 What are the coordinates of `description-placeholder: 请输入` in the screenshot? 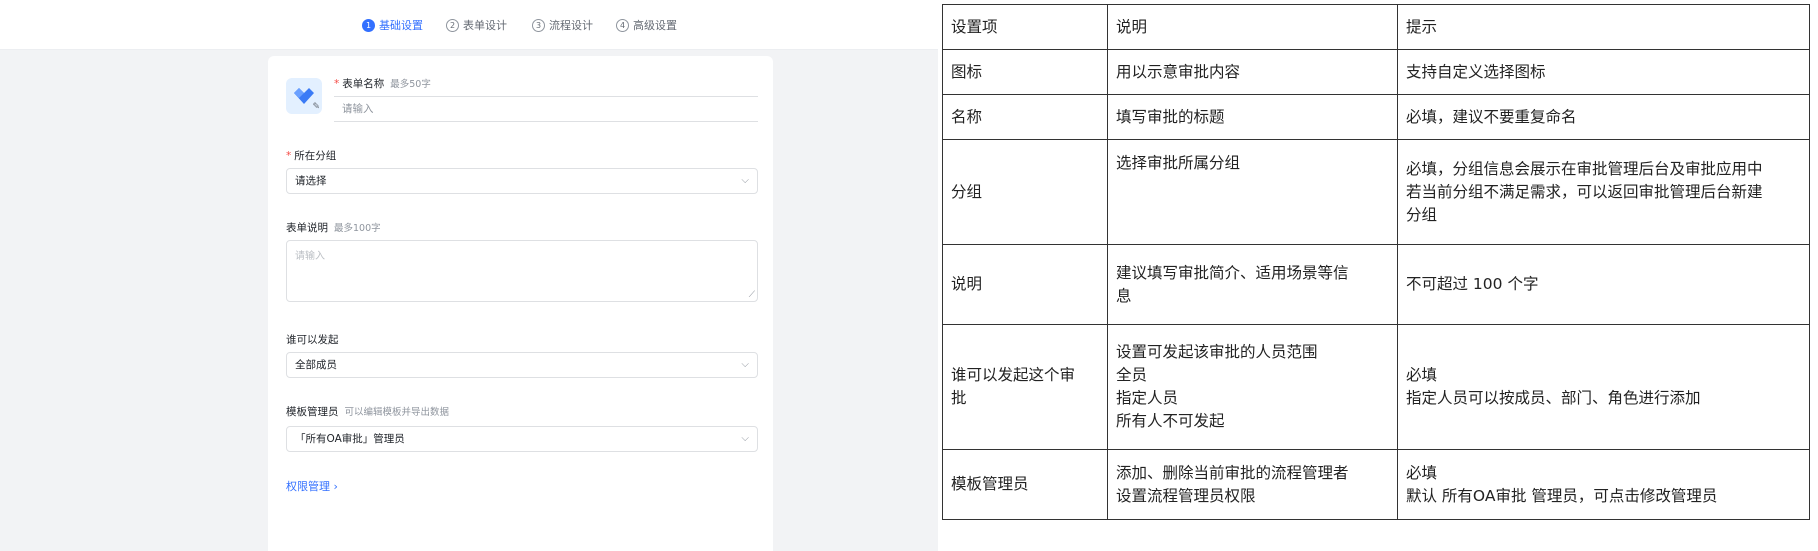 It's located at (310, 256).